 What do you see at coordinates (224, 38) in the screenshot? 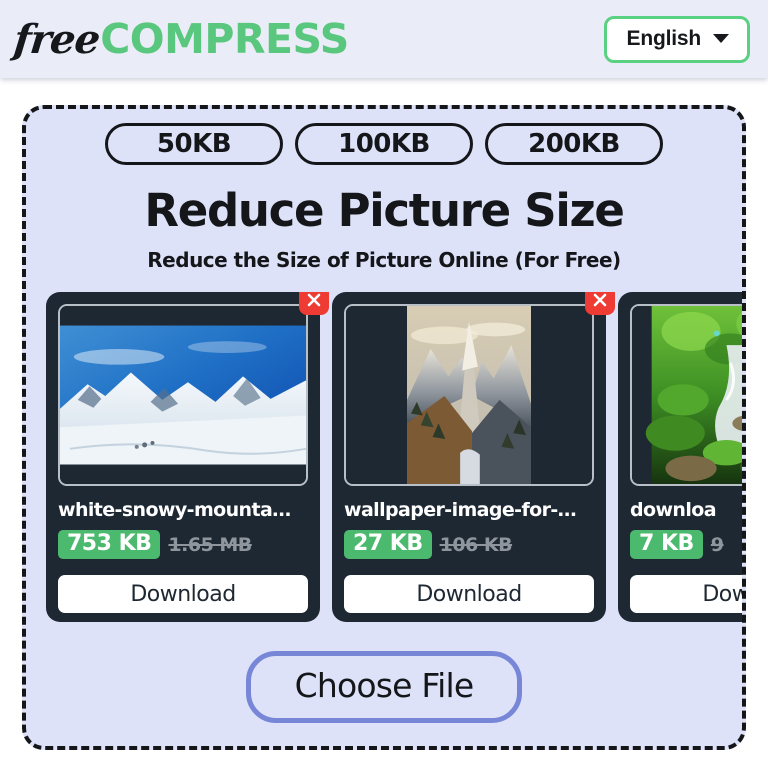
I see `logo-compress-text: COMPRESS` at bounding box center [224, 38].